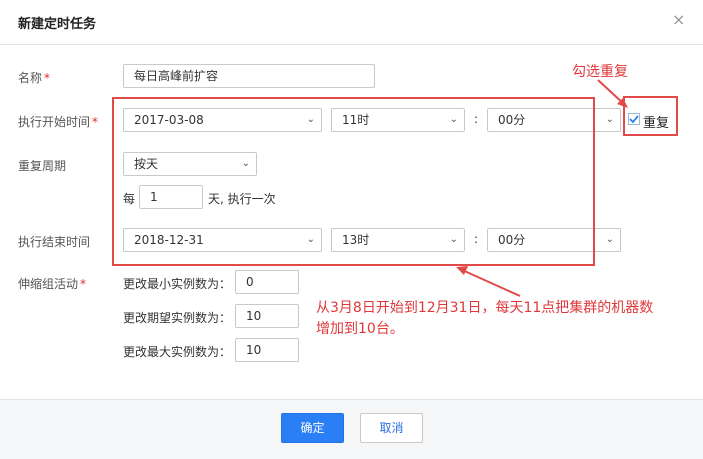  Describe the element at coordinates (360, 329) in the screenshot. I see `annotation-explanation-line2: 增加到10台。` at that location.